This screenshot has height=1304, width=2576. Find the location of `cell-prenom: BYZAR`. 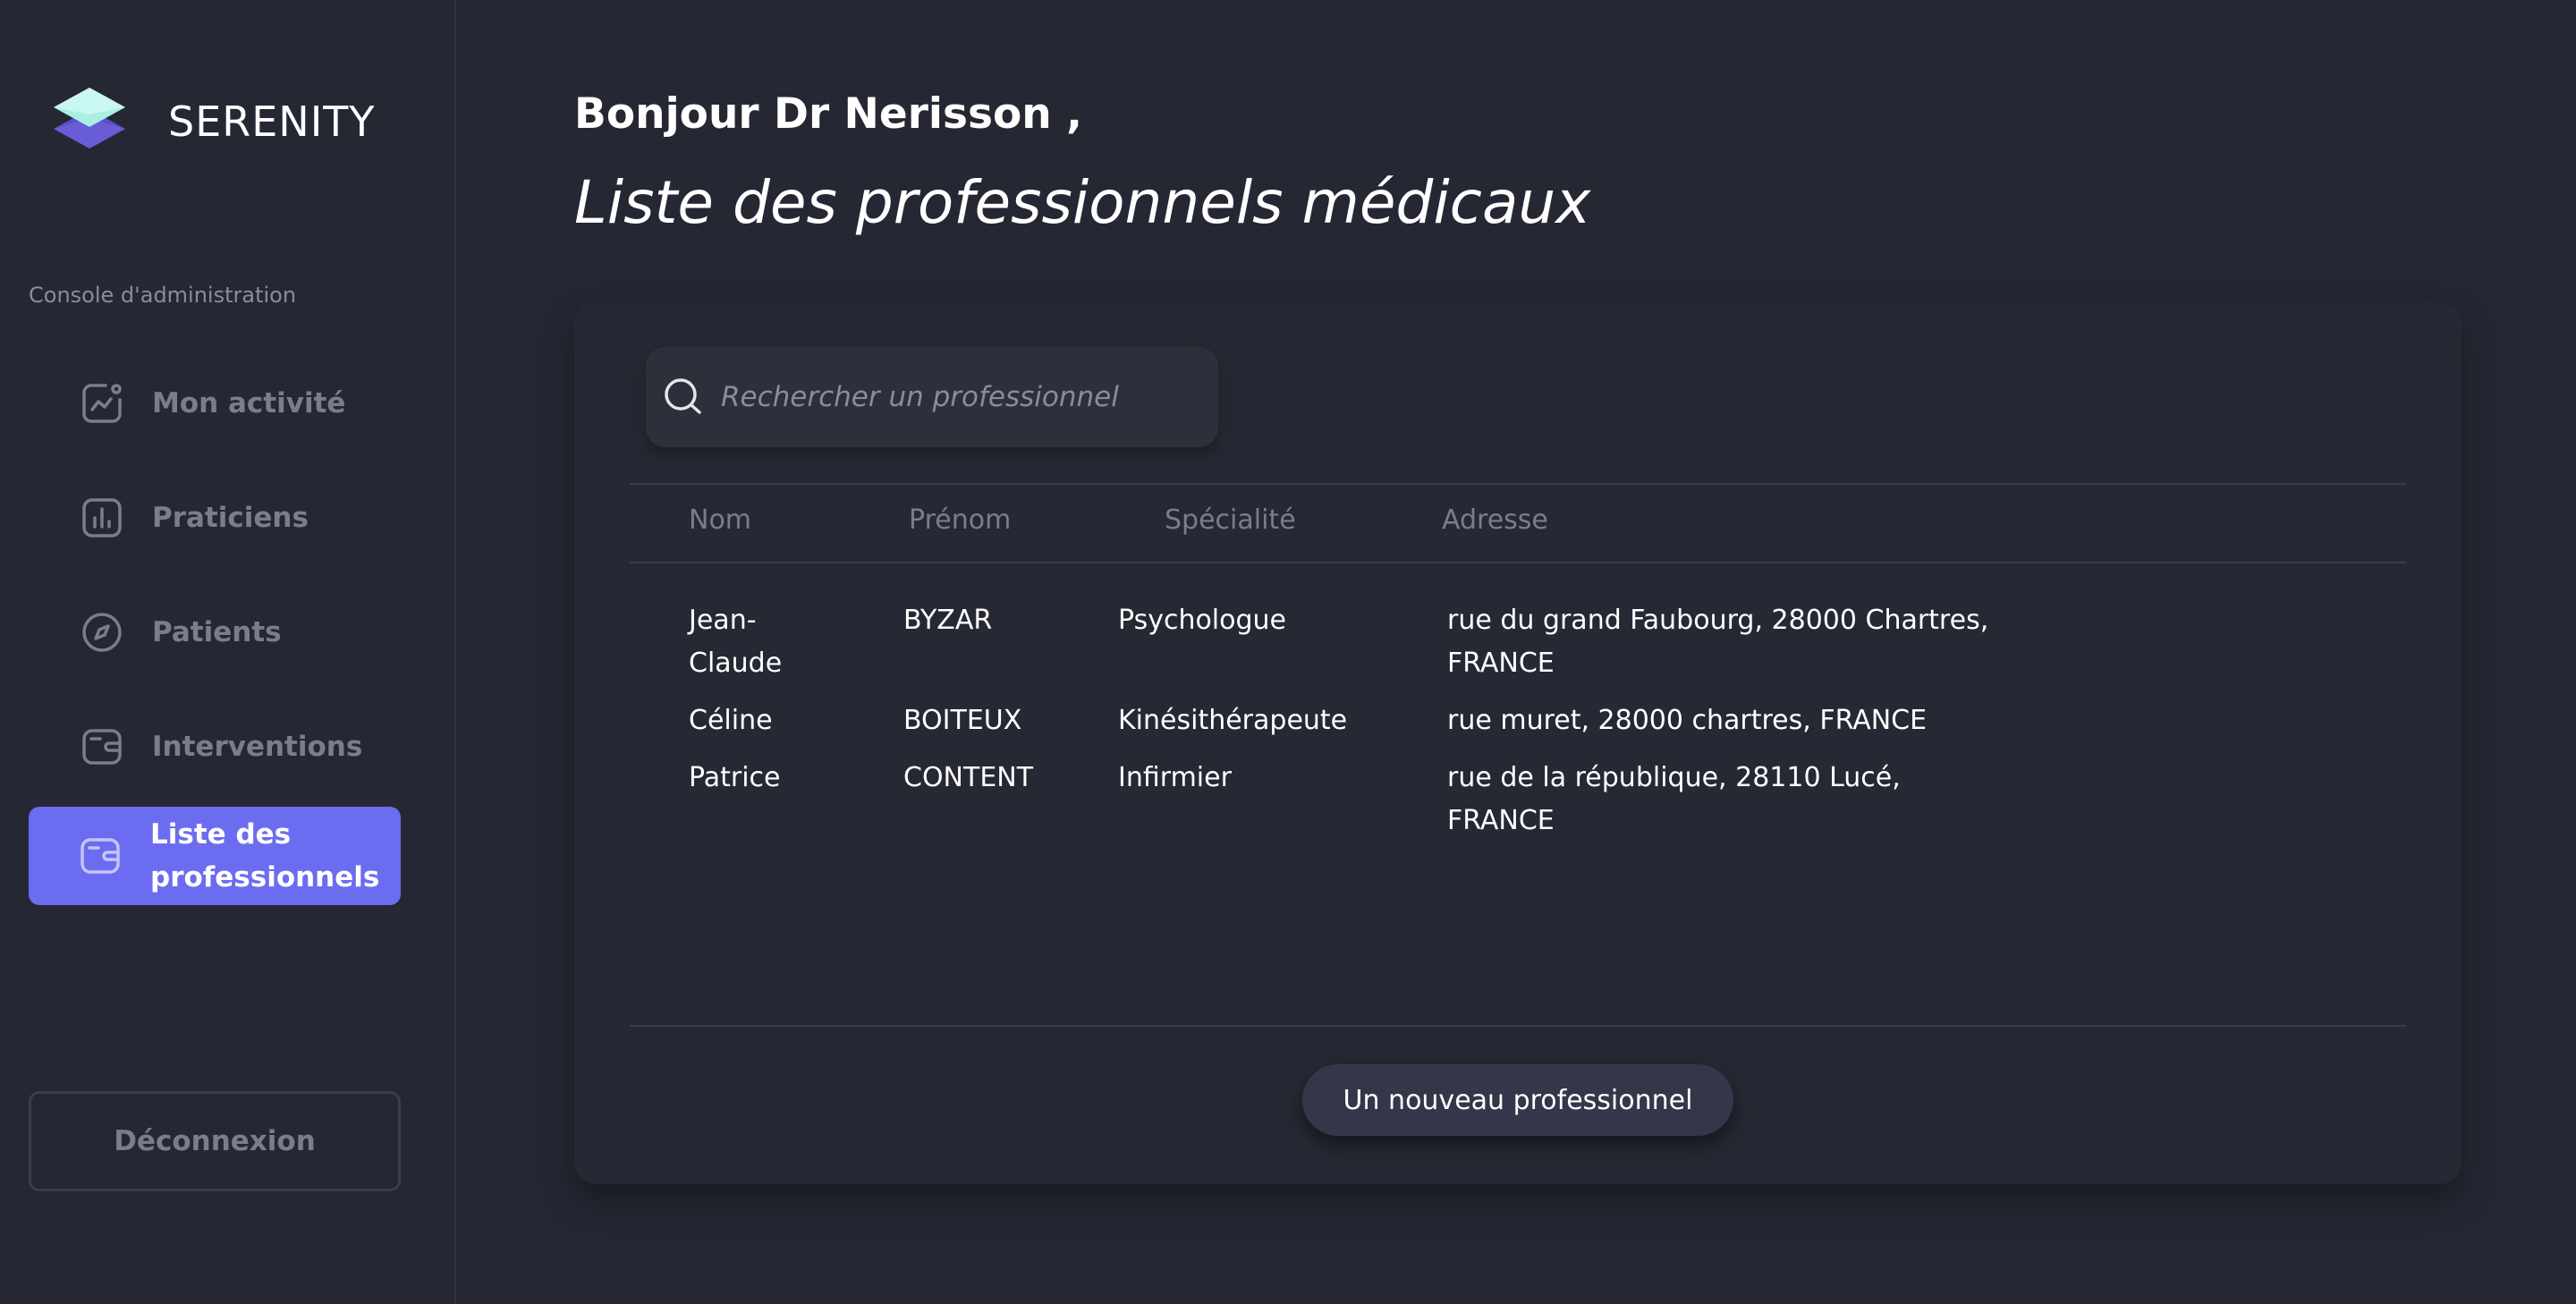

cell-prenom: BYZAR is located at coordinates (948, 621).